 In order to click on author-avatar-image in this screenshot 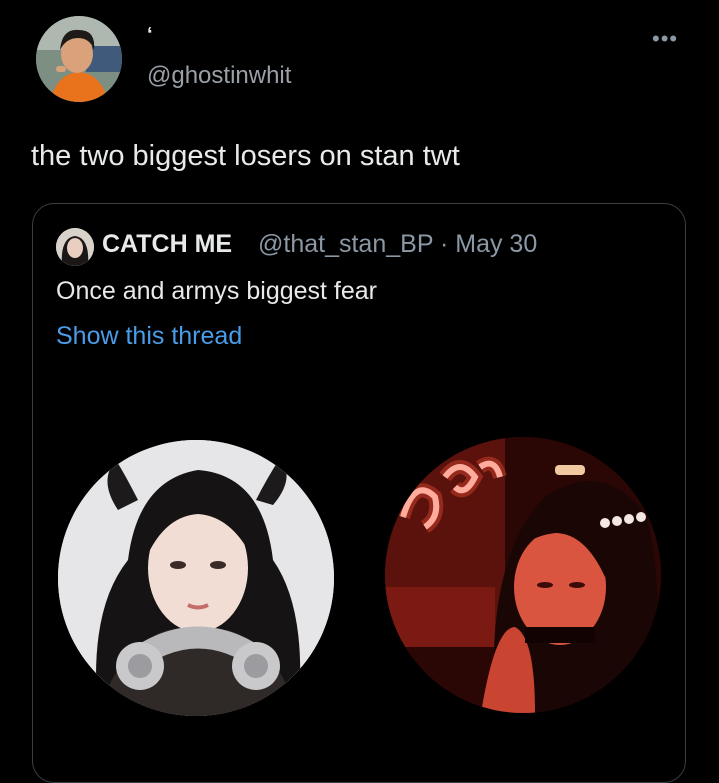, I will do `click(79, 59)`.